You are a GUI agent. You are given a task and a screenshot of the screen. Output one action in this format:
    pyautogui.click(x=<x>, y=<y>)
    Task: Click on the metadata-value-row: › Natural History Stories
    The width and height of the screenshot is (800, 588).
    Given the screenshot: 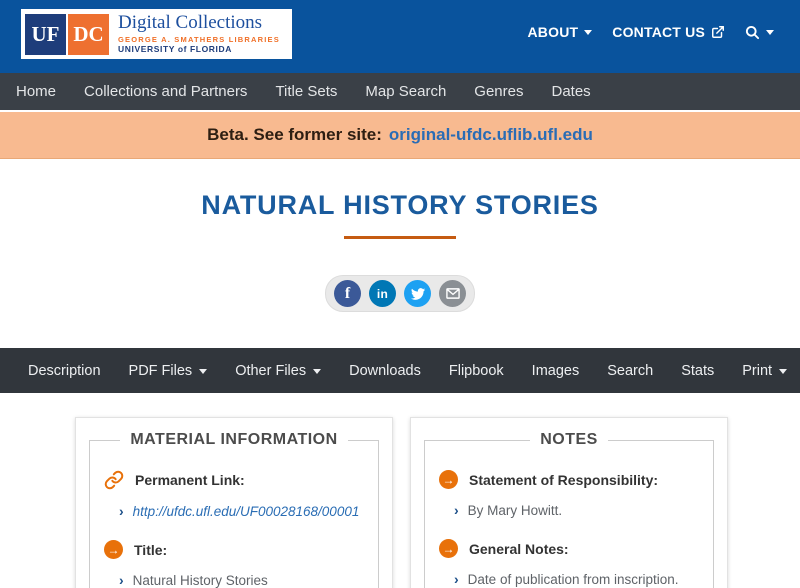 What is the action you would take?
    pyautogui.click(x=241, y=580)
    